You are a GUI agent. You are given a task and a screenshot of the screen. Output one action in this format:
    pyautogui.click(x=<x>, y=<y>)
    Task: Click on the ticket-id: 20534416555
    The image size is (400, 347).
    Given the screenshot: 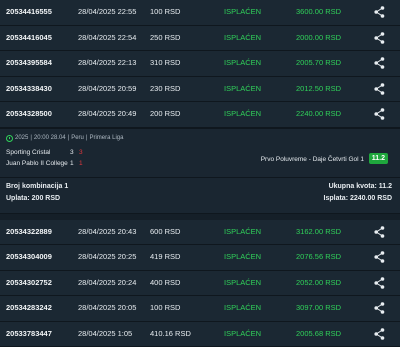 What is the action you would take?
    pyautogui.click(x=29, y=12)
    